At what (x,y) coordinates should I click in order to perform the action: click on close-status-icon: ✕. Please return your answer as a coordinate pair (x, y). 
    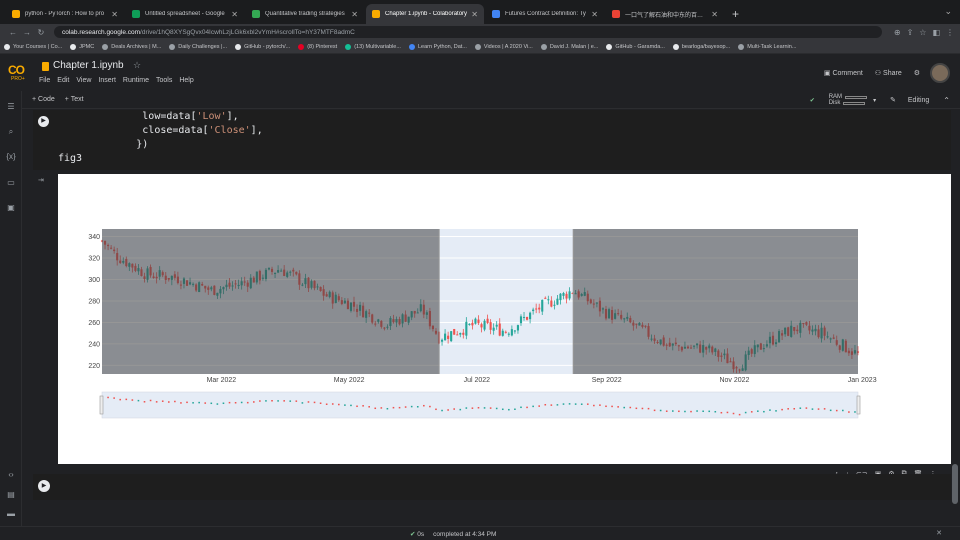
    Looking at the image, I should click on (939, 533).